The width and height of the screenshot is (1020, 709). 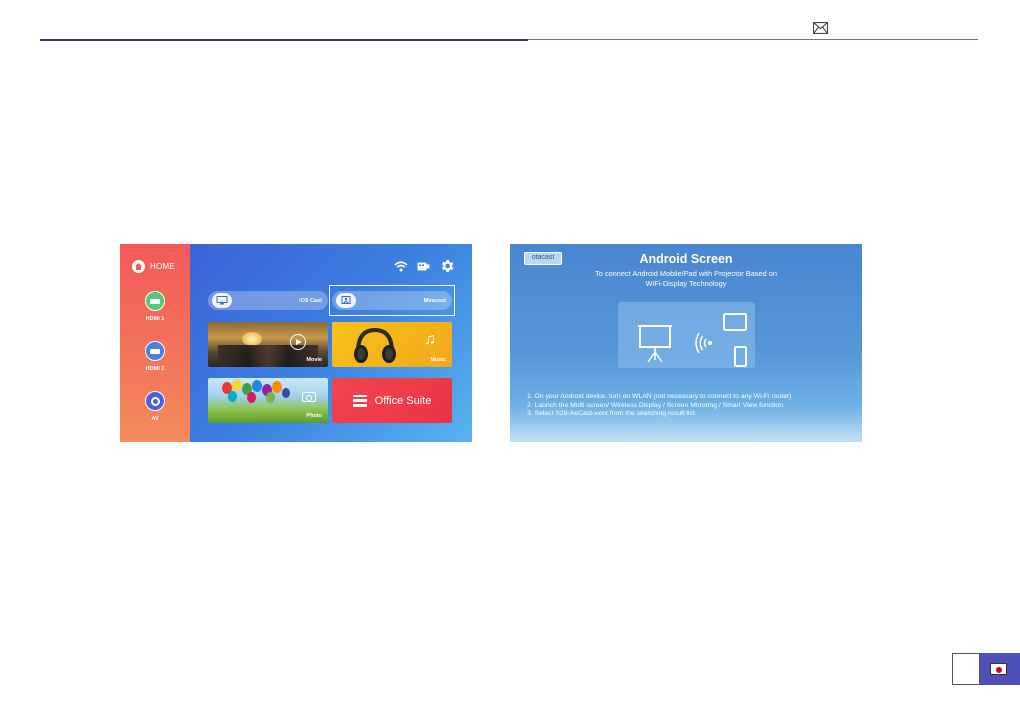 I want to click on source-label: AV, so click(x=155, y=419).